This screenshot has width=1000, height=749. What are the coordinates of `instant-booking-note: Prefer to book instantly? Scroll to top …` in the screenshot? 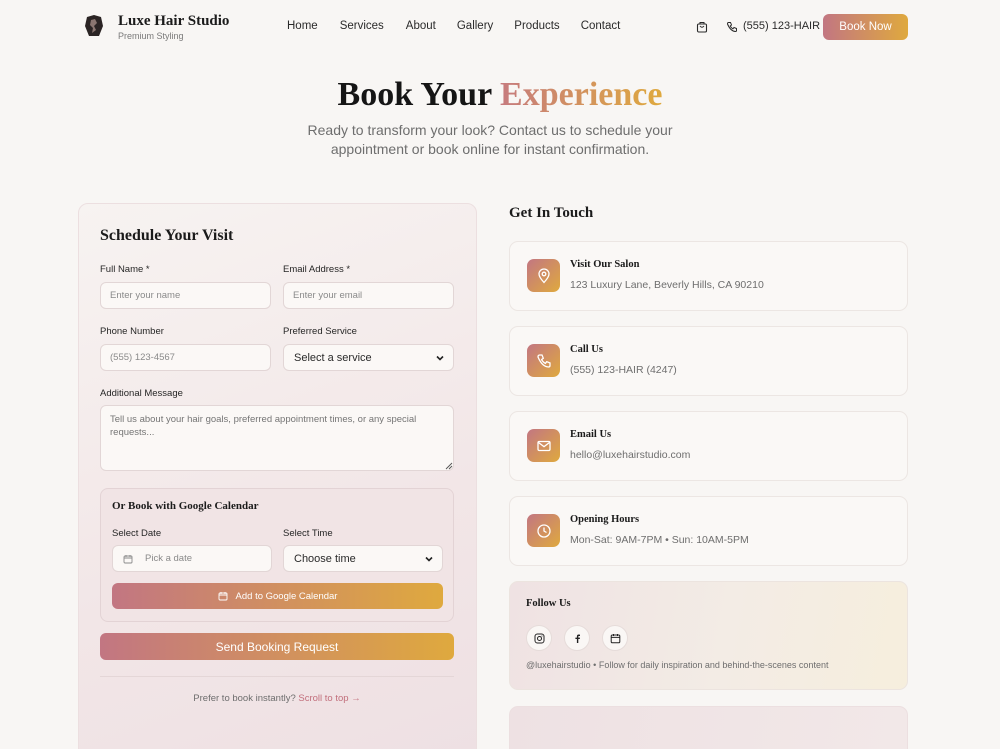 It's located at (277, 698).